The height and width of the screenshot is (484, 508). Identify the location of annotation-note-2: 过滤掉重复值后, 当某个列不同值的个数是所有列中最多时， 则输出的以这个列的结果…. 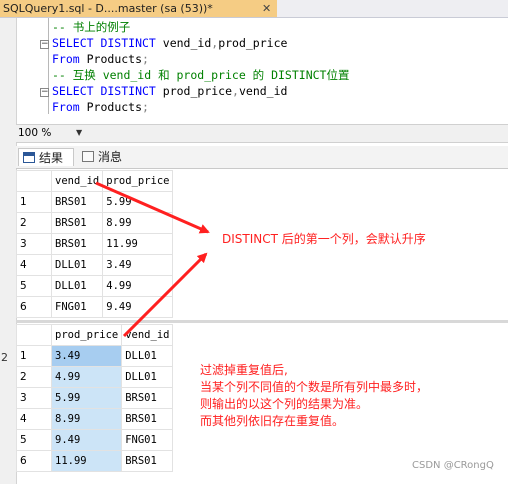
(314, 396).